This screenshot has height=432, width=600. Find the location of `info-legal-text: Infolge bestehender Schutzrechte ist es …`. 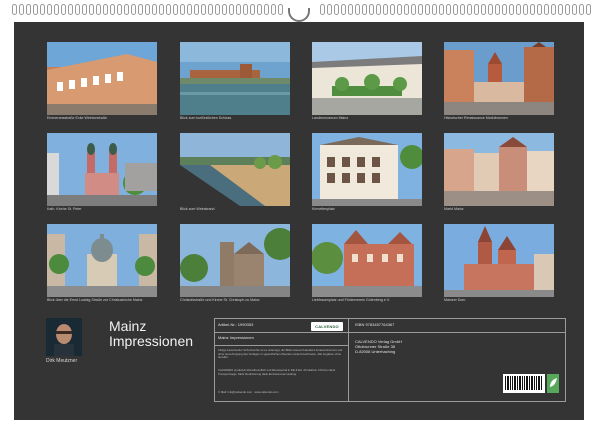

info-legal-text: Infolge bestehender Schutzrechte ist es … is located at coordinates (280, 354).